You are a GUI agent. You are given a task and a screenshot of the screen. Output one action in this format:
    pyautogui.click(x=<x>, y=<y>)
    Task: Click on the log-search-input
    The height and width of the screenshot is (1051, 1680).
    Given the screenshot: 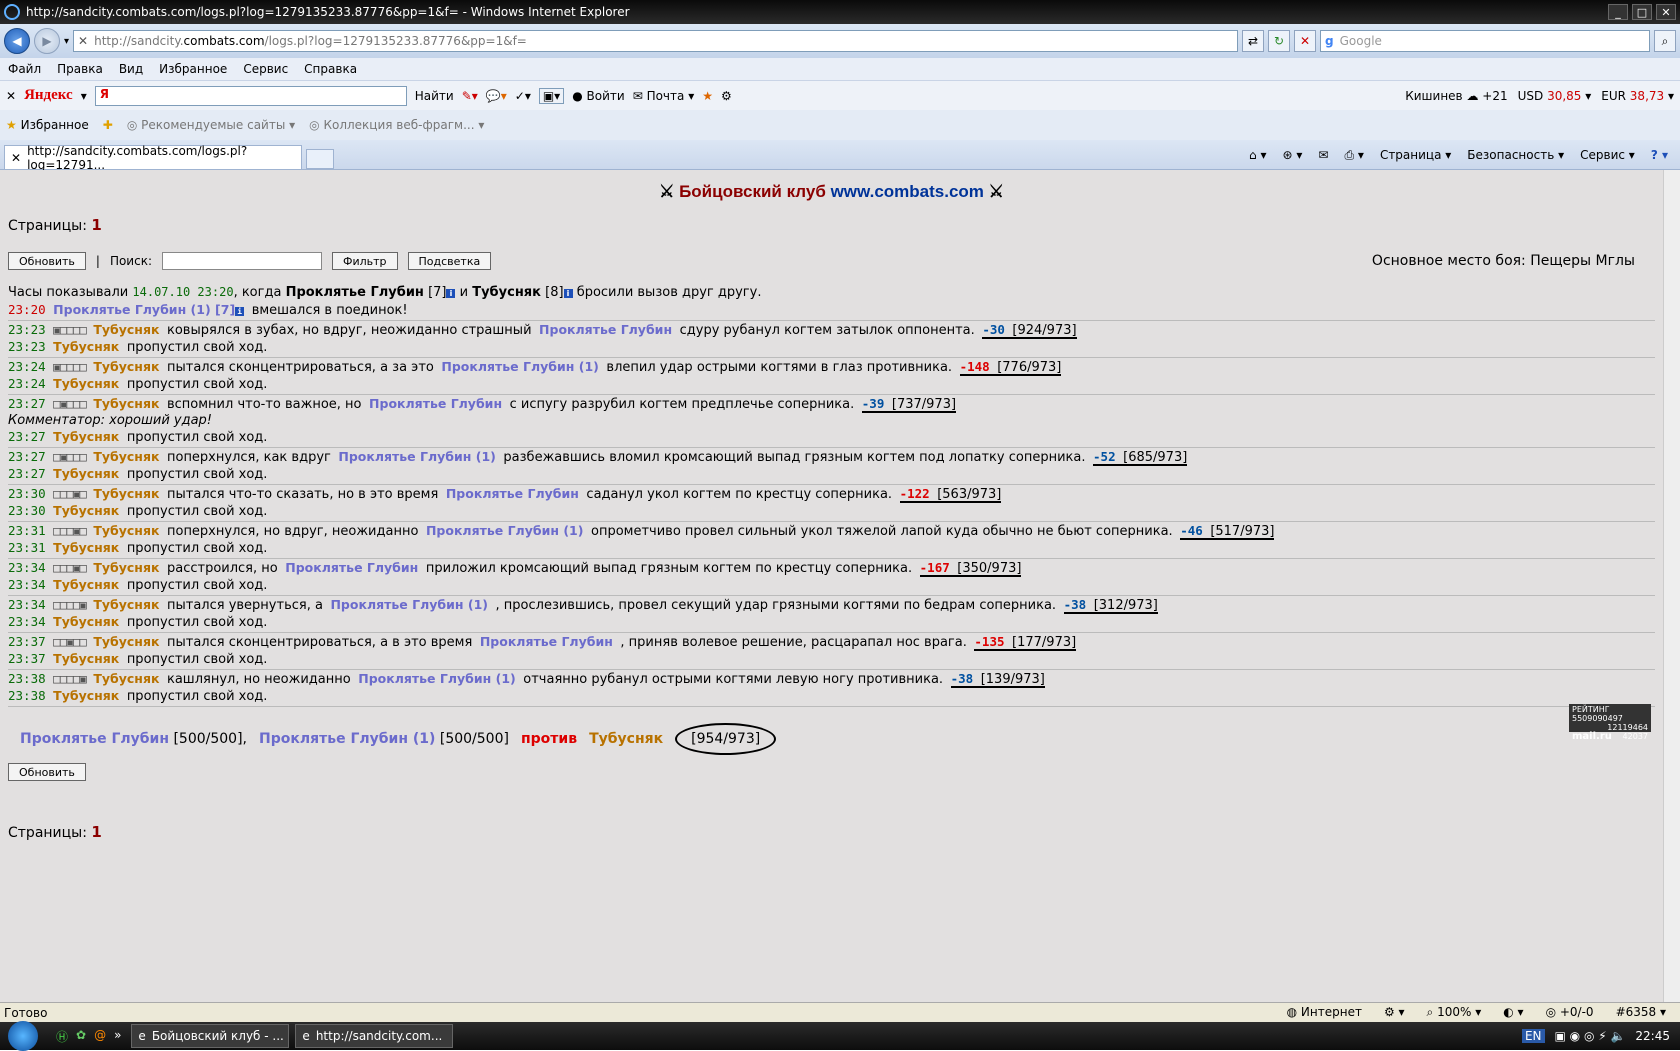 What is the action you would take?
    pyautogui.click(x=242, y=261)
    